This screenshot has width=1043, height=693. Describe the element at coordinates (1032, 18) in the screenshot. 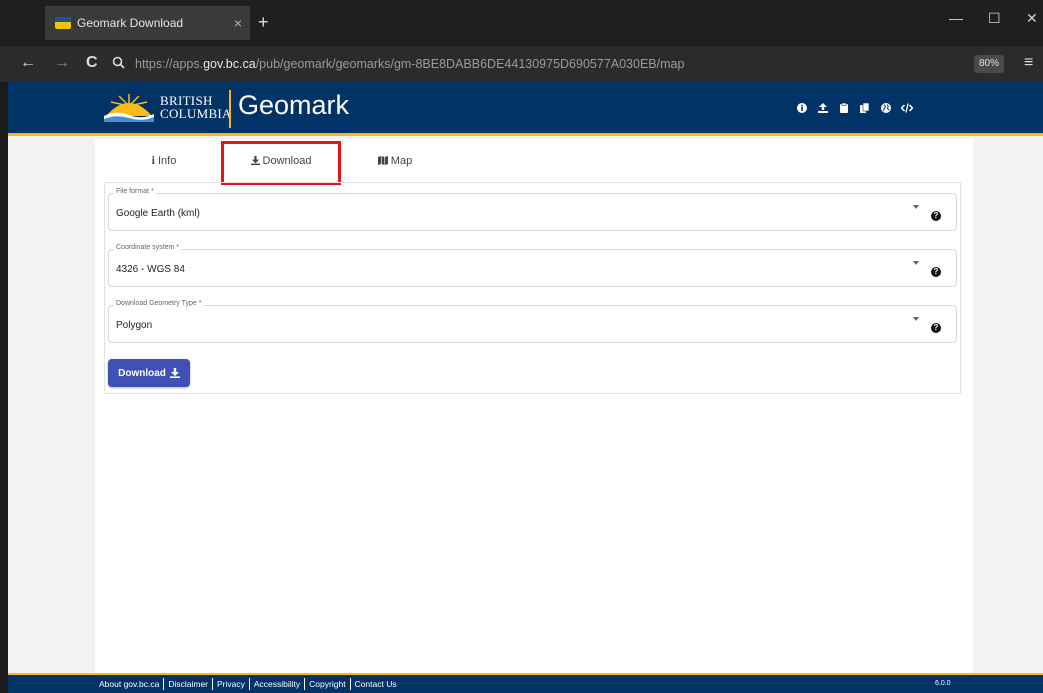

I see `close-window-button: ✕` at that location.